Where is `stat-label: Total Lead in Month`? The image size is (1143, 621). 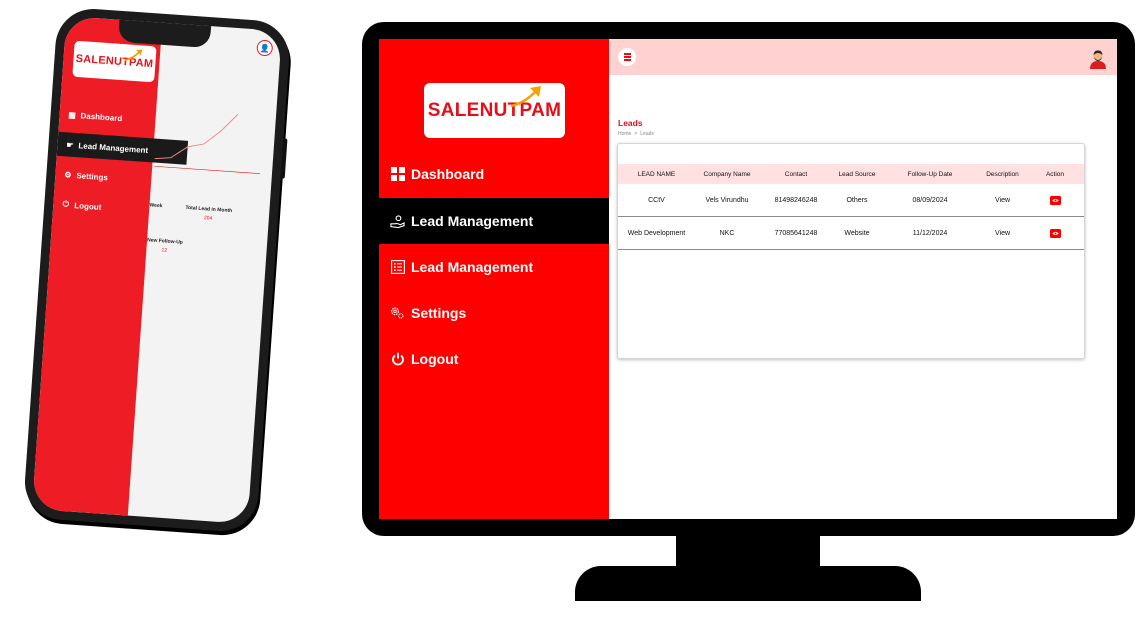 stat-label: Total Lead in Month is located at coordinates (209, 209).